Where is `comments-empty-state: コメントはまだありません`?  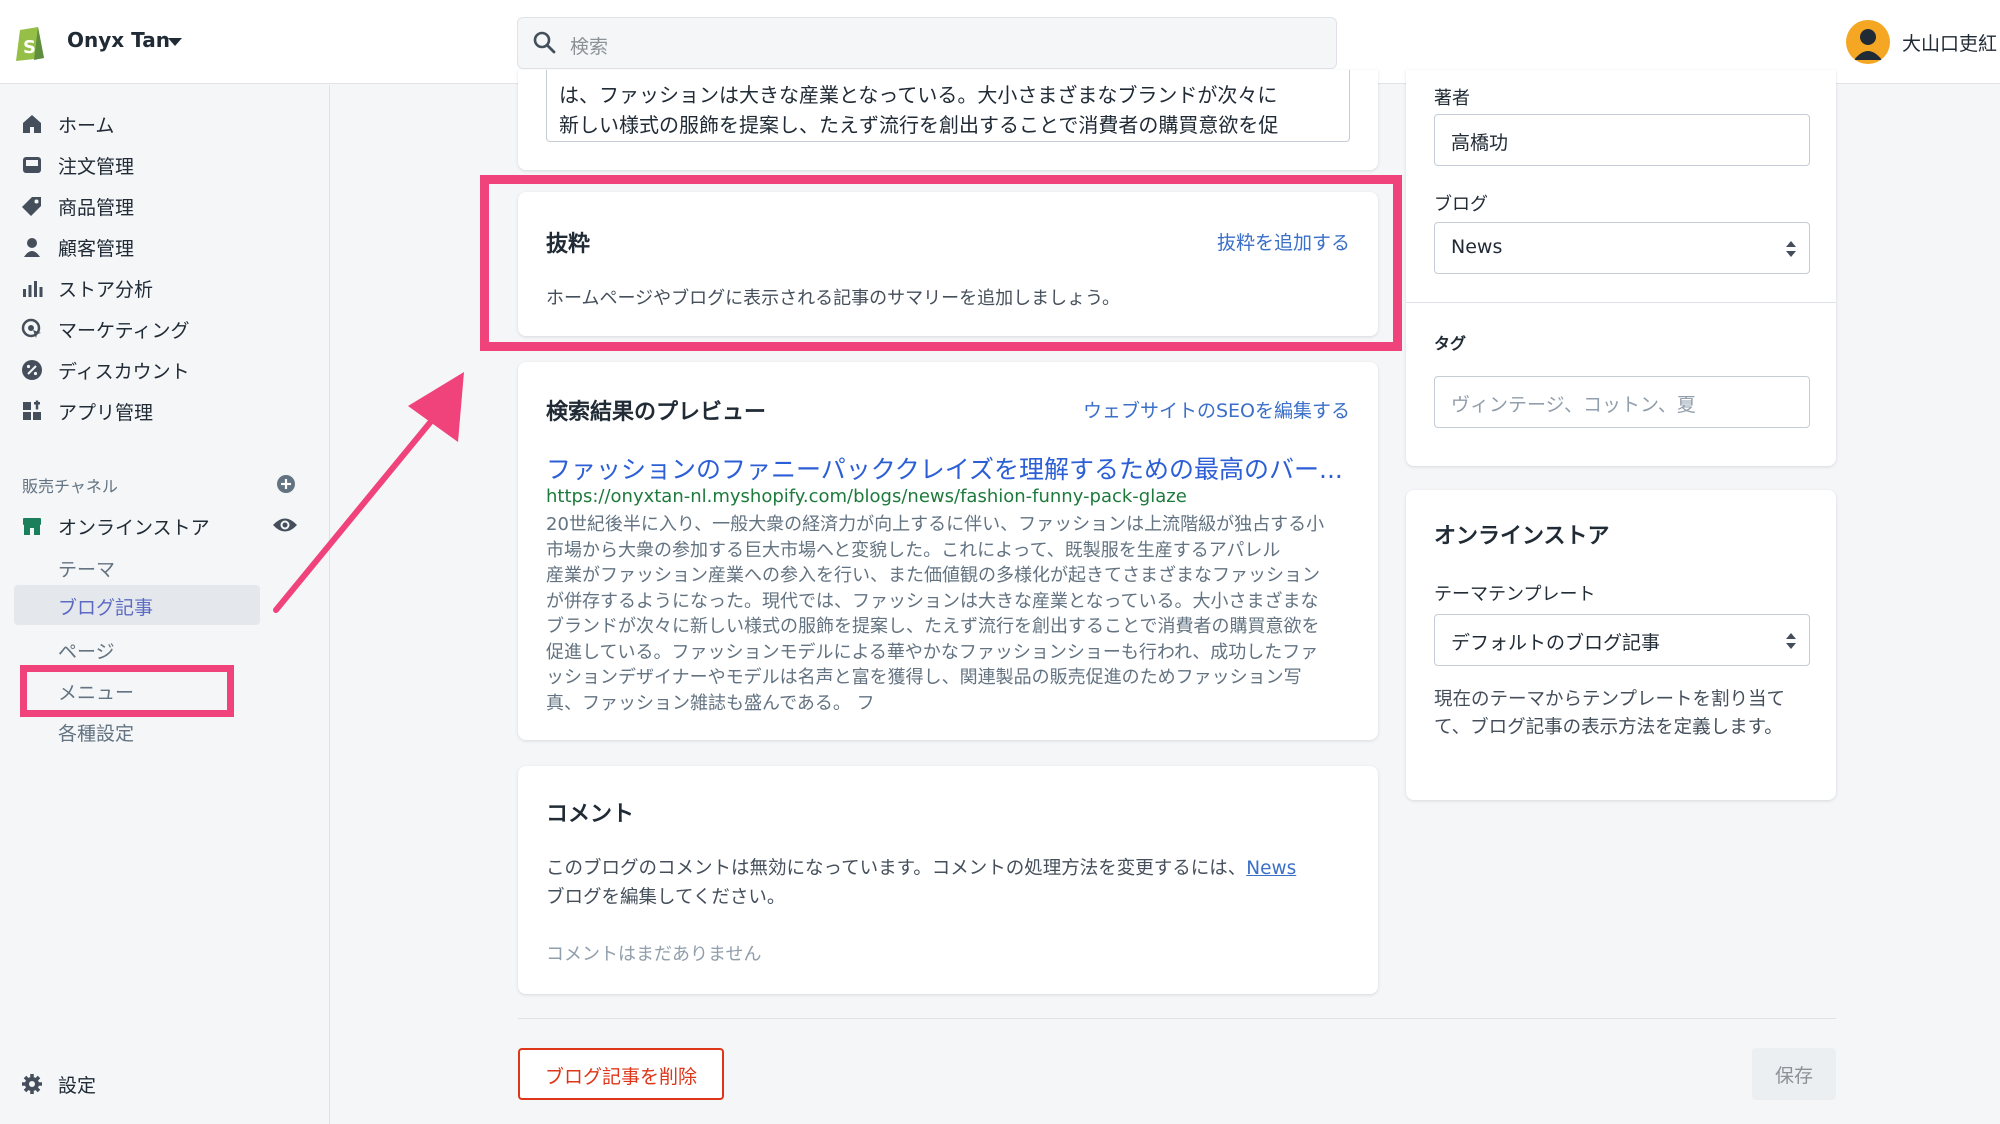 comments-empty-state: コメントはまだありません is located at coordinates (654, 954).